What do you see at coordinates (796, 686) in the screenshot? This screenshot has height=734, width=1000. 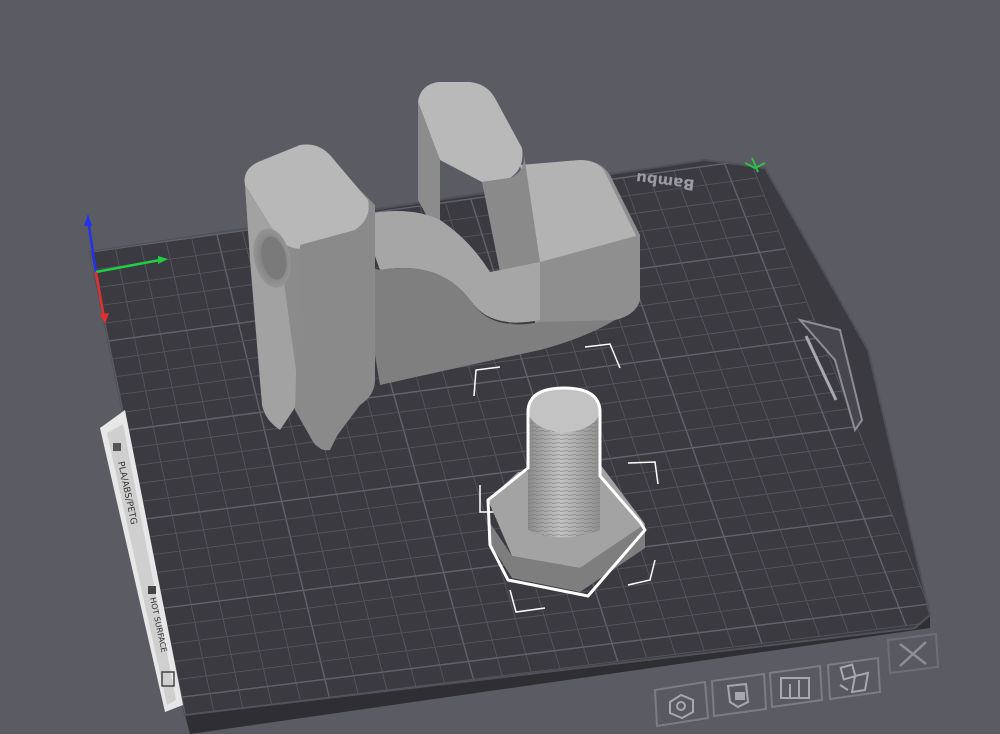 I see `toolbar-button-arrange` at bounding box center [796, 686].